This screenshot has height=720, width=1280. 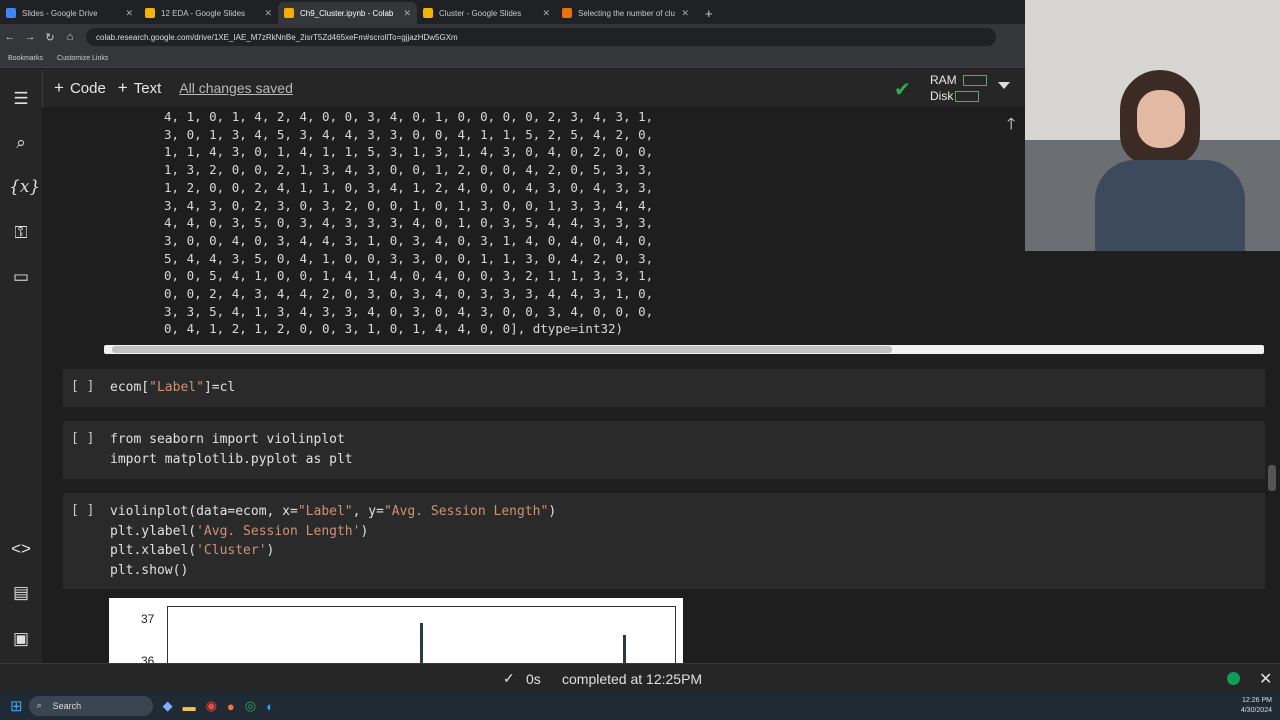 What do you see at coordinates (347, 13) in the screenshot?
I see `tab-colab: Ch9_Cluster.ipynb - Colab ✕` at bounding box center [347, 13].